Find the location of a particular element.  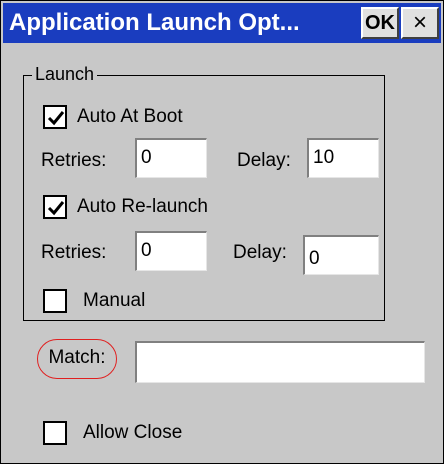

title-bar: Application Launch Opt... OK × is located at coordinates (222, 23).